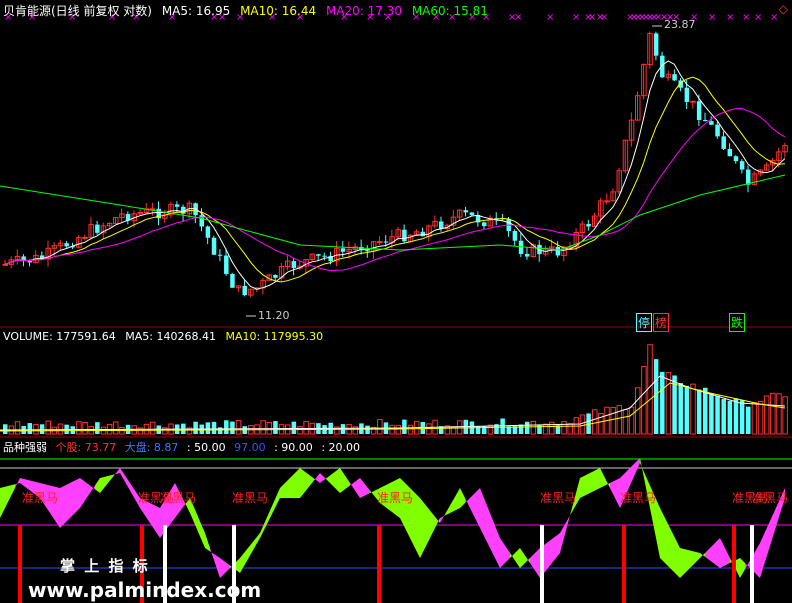 The width and height of the screenshot is (792, 603). I want to click on watermark-url: www.palmindex.com, so click(145, 590).